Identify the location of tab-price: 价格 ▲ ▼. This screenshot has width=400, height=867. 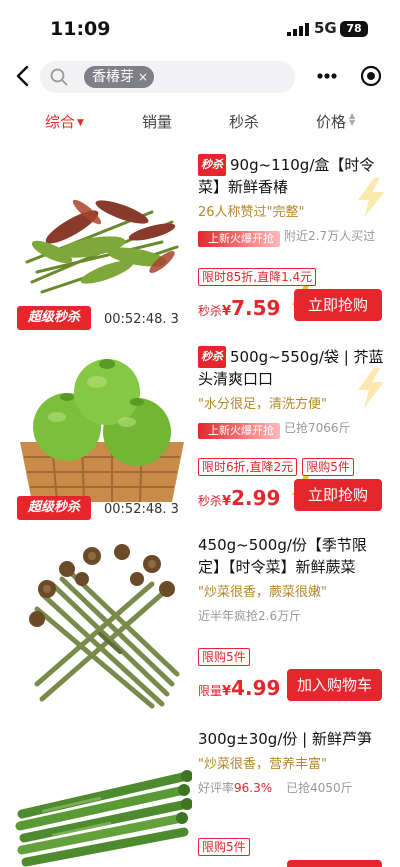
(335, 121).